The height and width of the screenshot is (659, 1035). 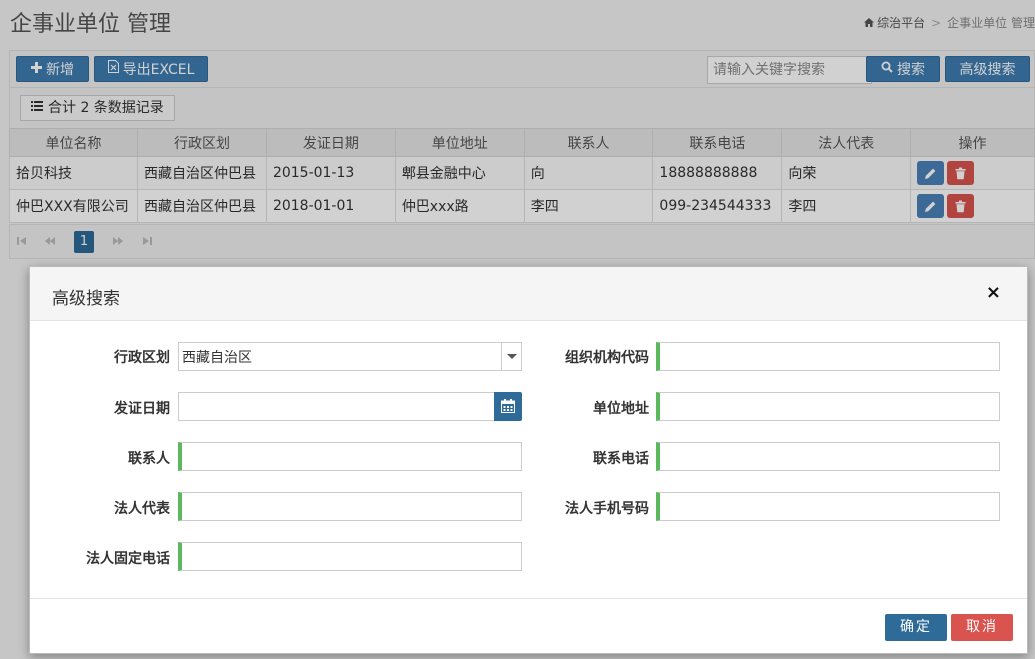 What do you see at coordinates (828, 406) in the screenshot?
I see `address-field` at bounding box center [828, 406].